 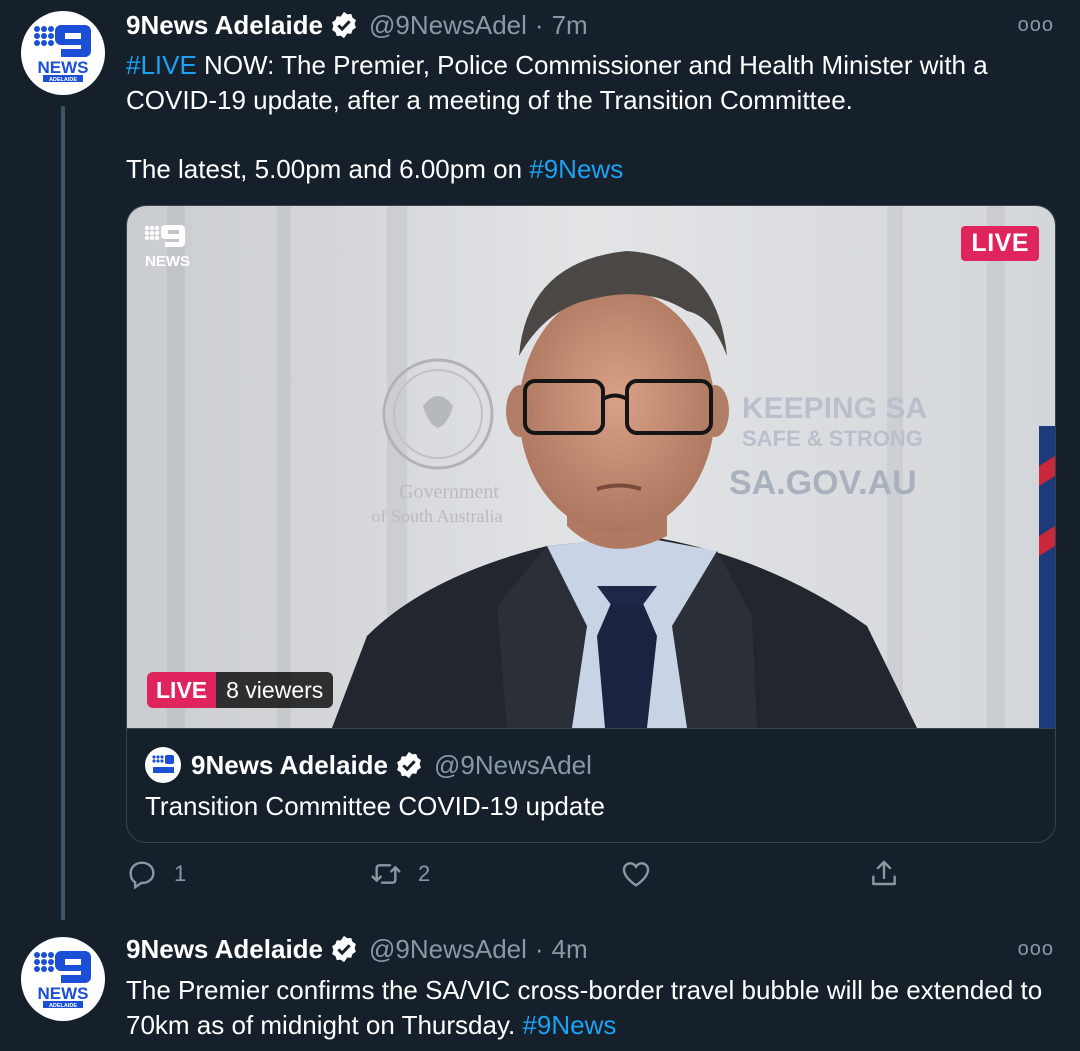 I want to click on hashtag-live-link: #LIVE, so click(x=161, y=65).